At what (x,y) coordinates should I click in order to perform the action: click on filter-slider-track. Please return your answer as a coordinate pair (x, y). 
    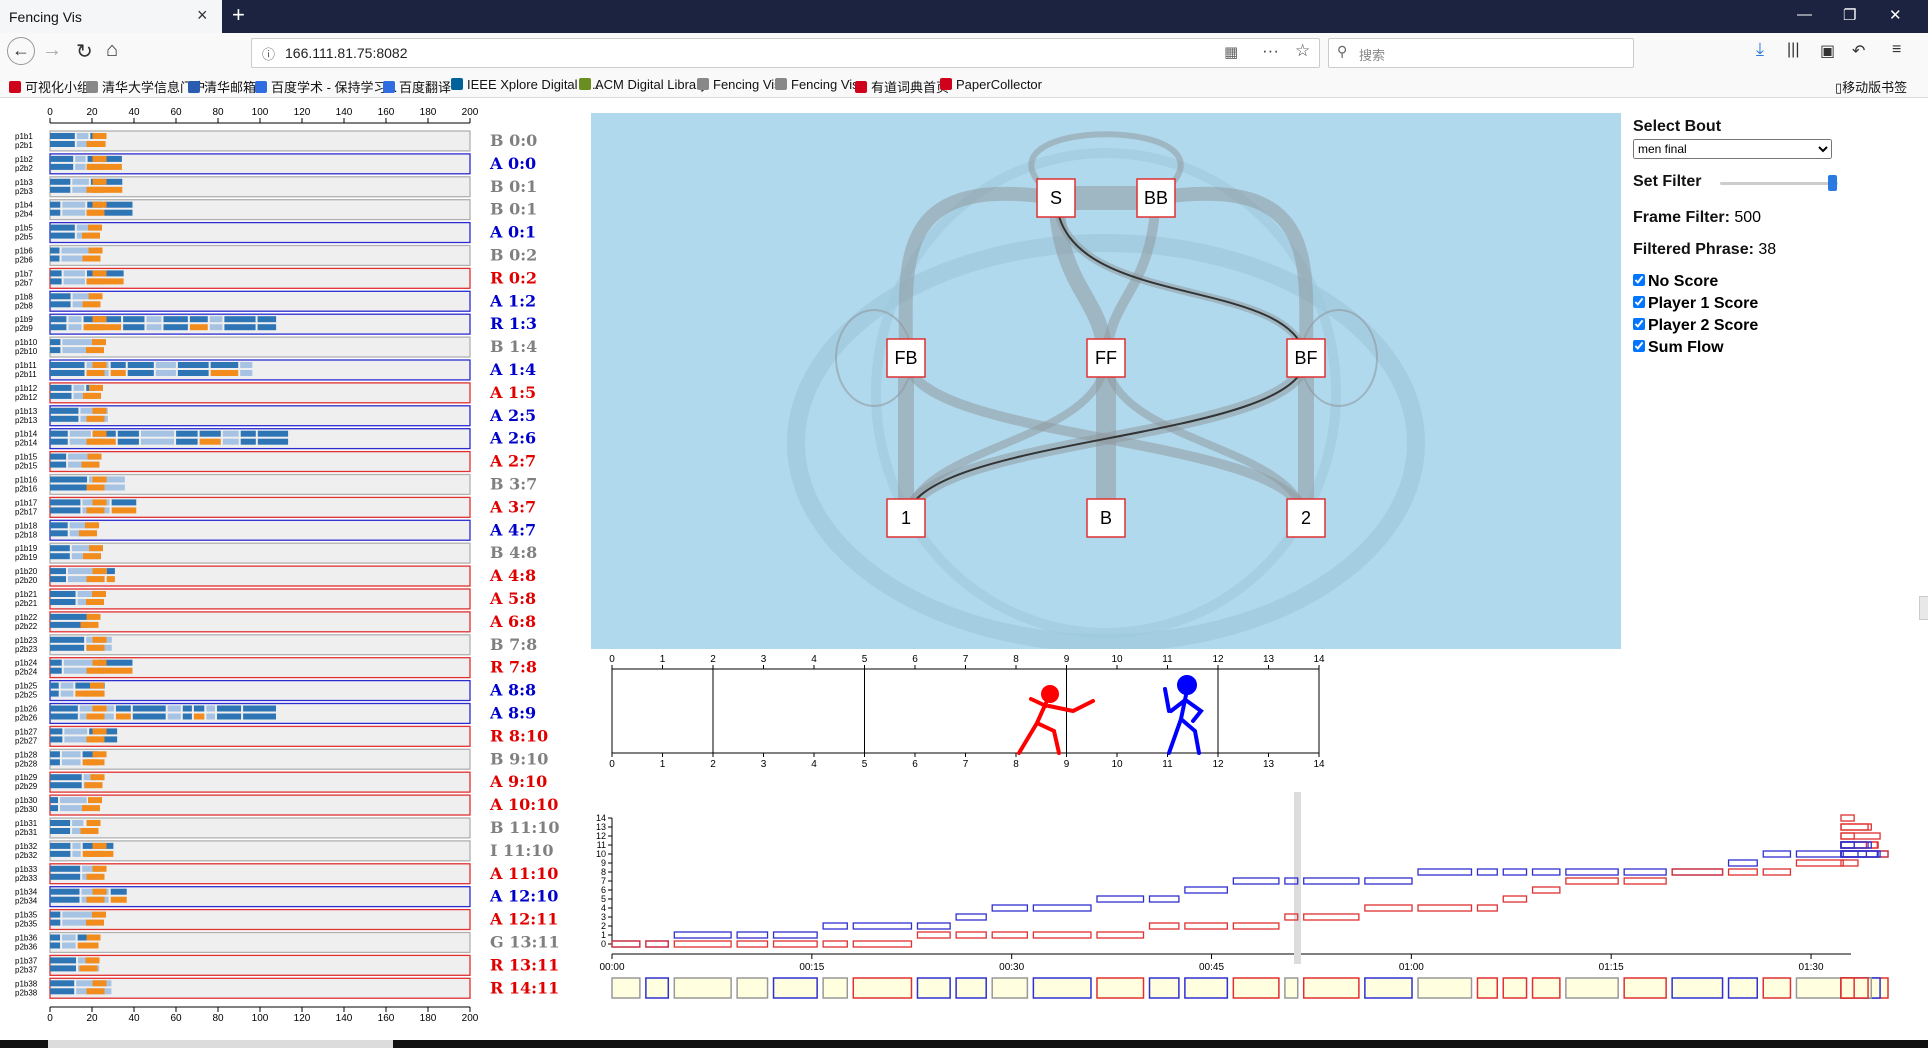
    Looking at the image, I should click on (1779, 183).